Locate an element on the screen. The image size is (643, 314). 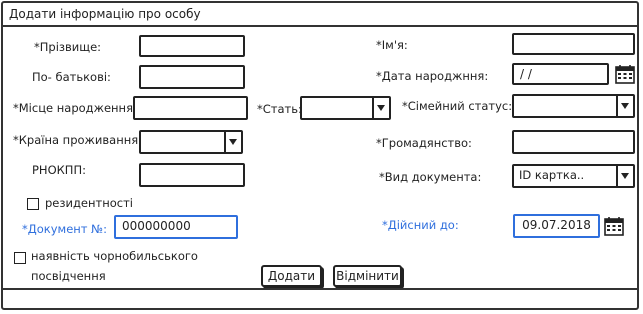
doctype-value: ID картка.. is located at coordinates (552, 175).